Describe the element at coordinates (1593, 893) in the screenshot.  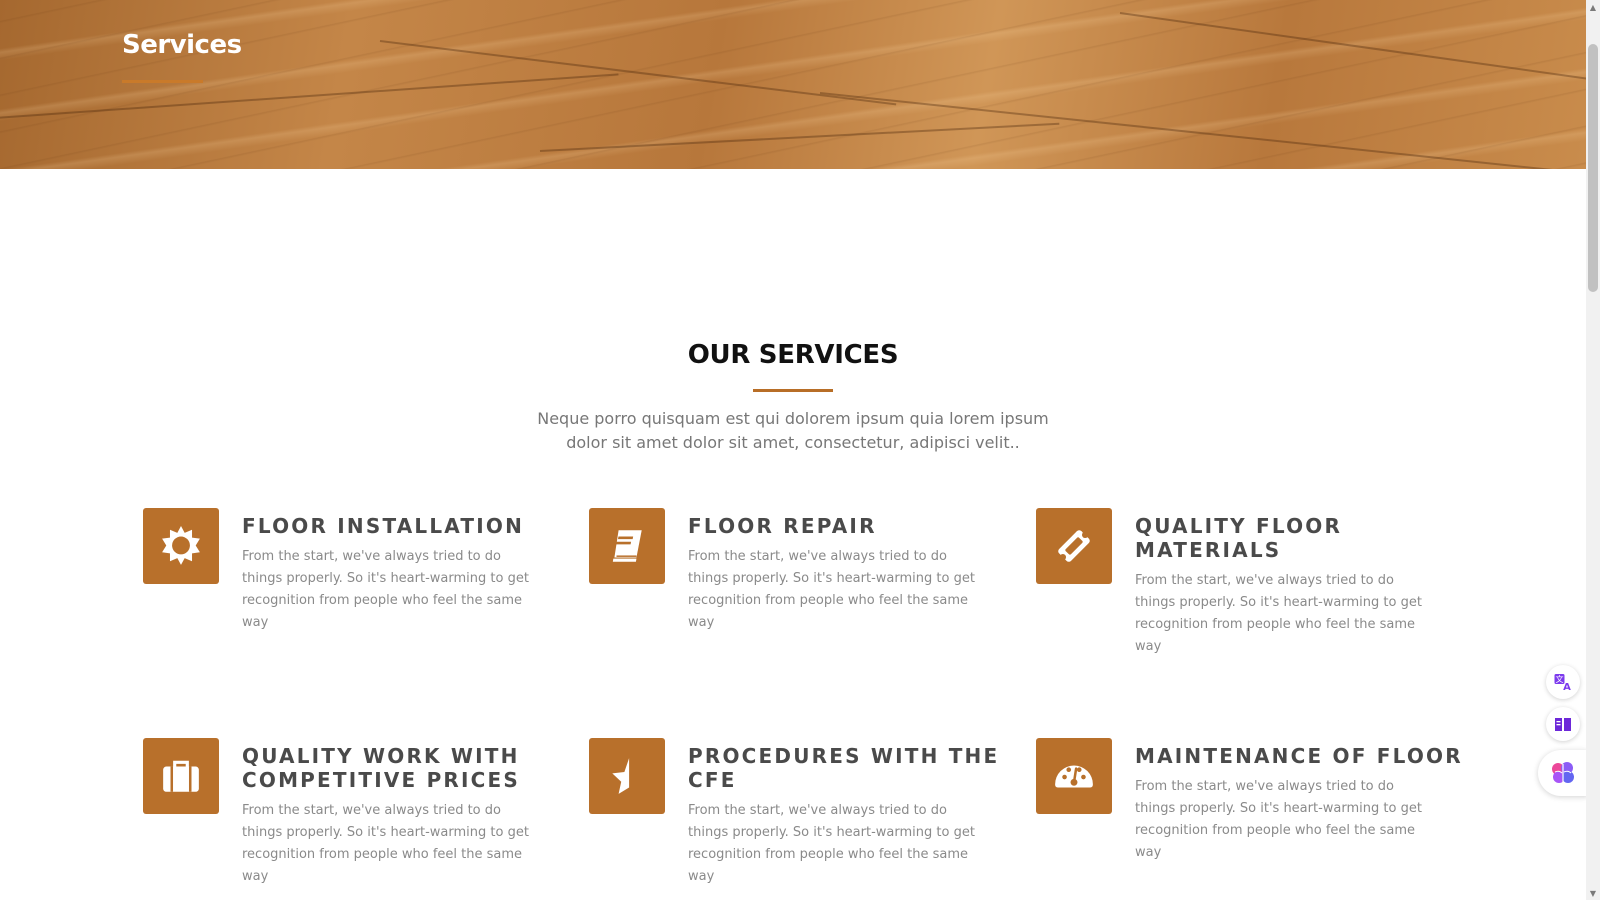
I see `scroll-down-arrow-icon: ▼` at that location.